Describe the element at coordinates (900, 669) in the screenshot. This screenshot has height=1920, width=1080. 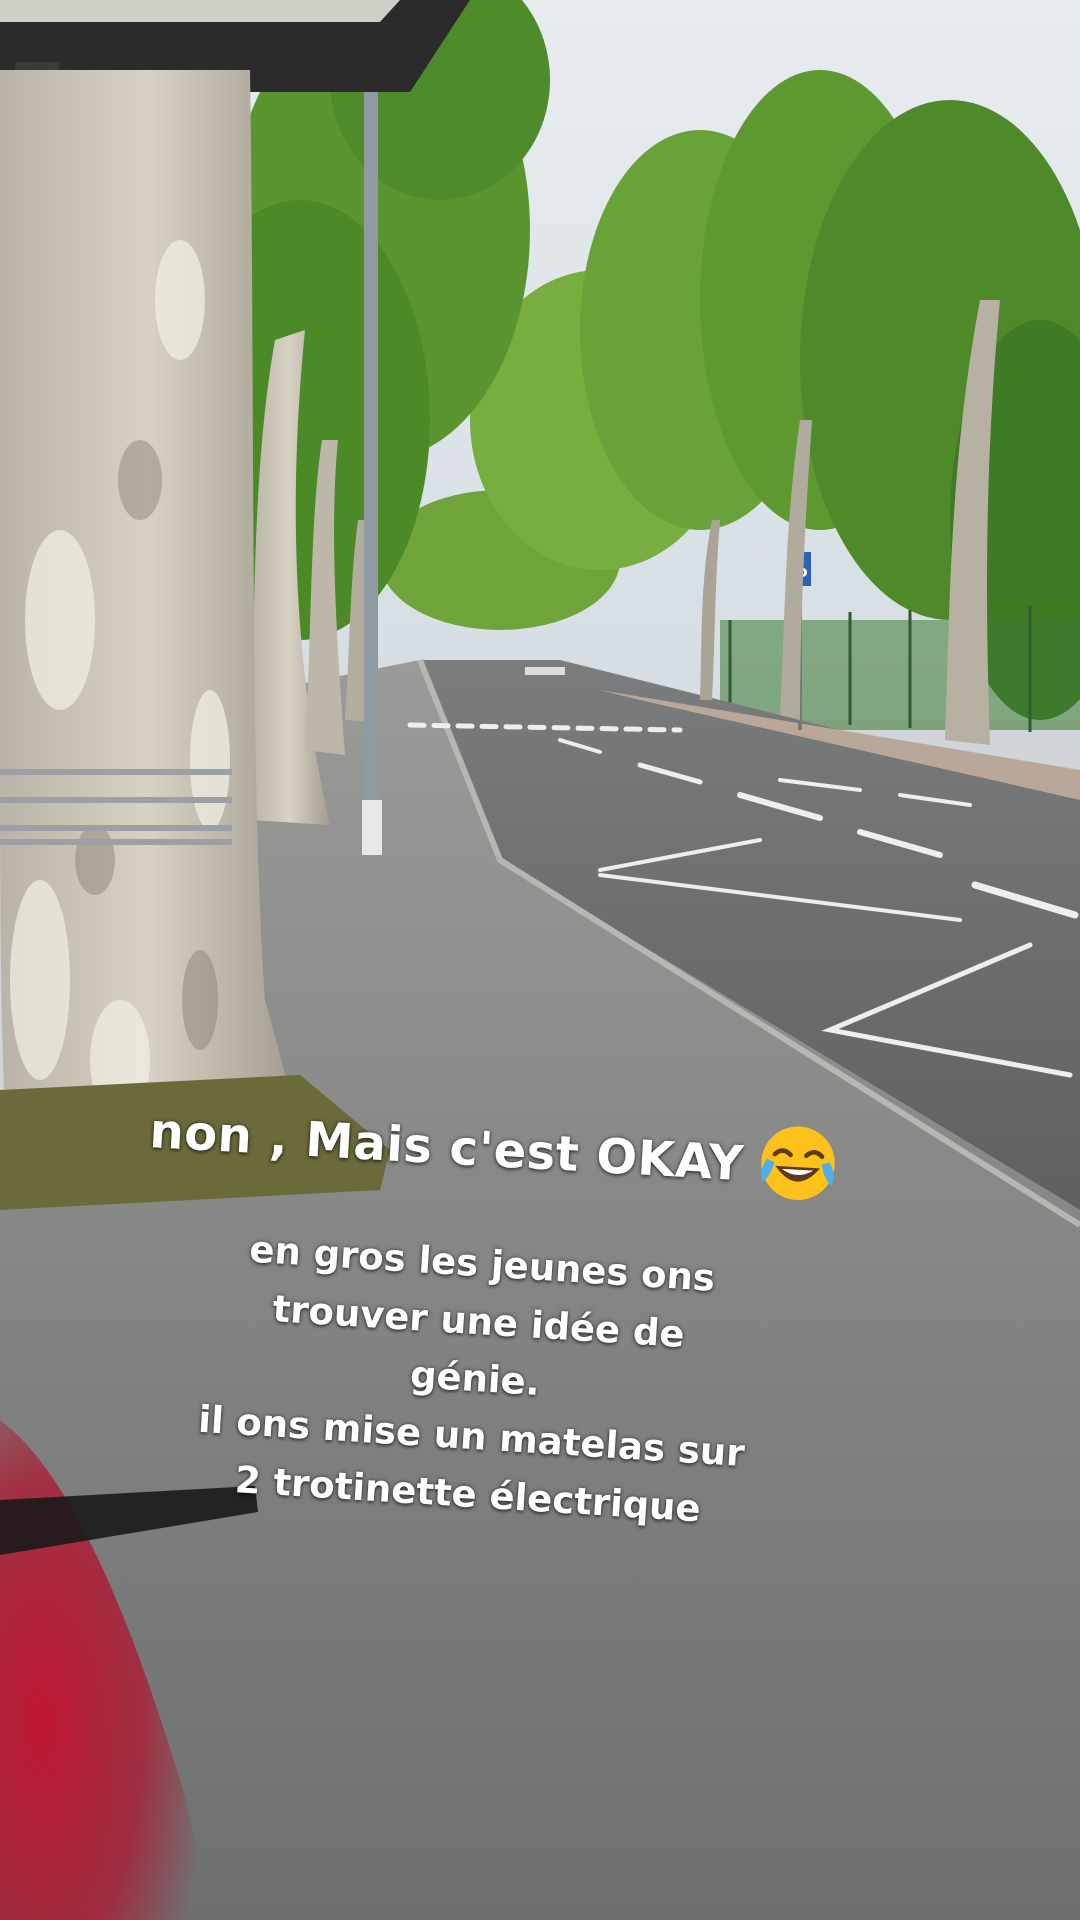
I see `fence` at that location.